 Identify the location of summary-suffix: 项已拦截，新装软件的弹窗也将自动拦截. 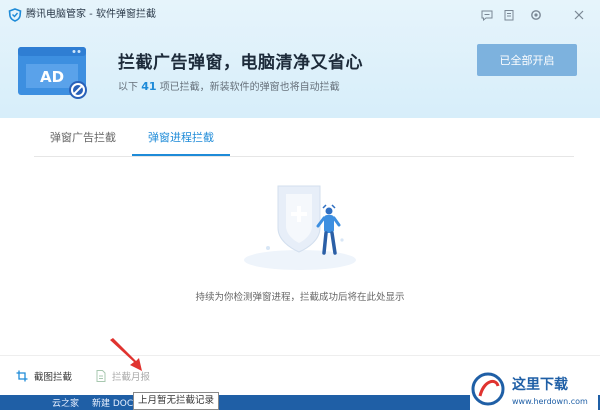
(249, 87).